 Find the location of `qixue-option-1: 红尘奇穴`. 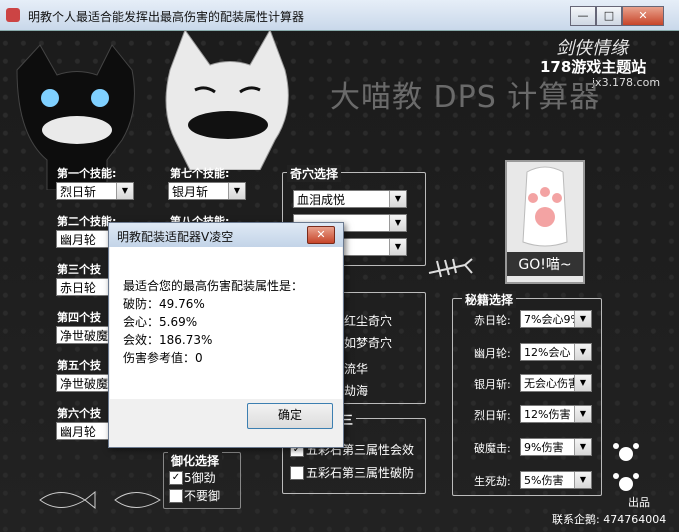

qixue-option-1: 红尘奇穴 is located at coordinates (368, 321).